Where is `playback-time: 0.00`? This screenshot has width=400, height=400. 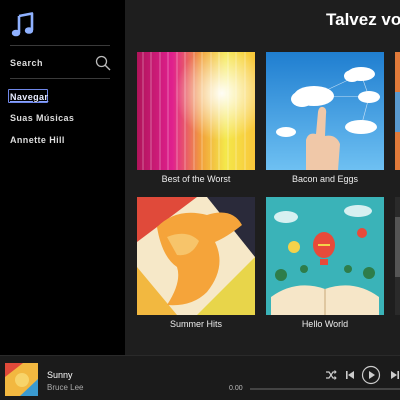 playback-time: 0.00 is located at coordinates (236, 388).